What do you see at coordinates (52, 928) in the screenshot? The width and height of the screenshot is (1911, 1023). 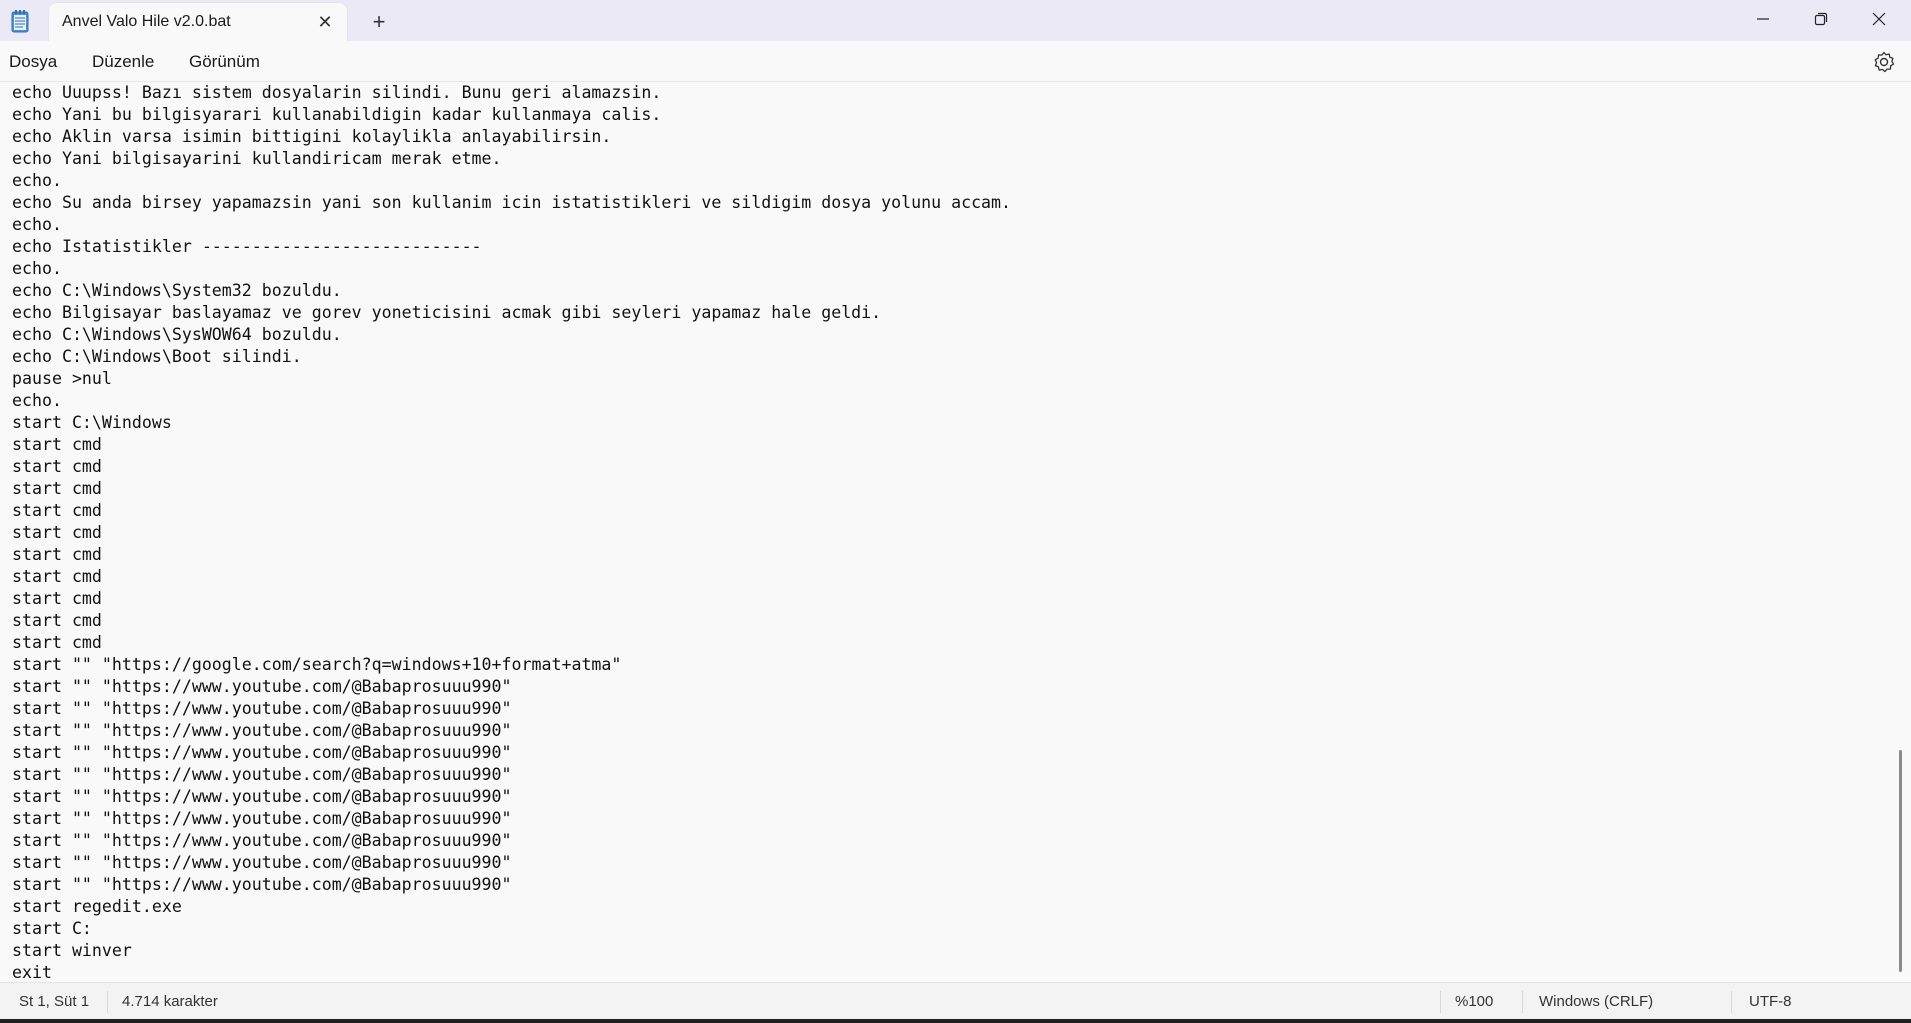 I see `code-line: start C:` at bounding box center [52, 928].